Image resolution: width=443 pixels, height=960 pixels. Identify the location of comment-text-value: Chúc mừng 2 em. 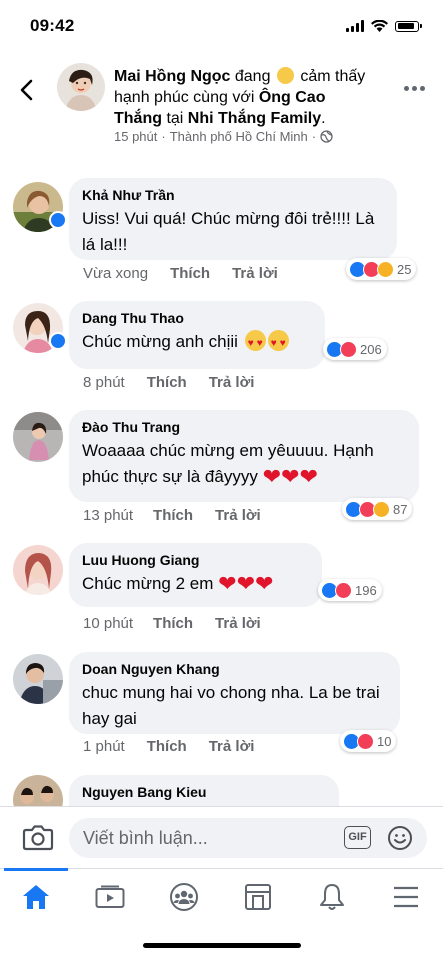
(148, 583).